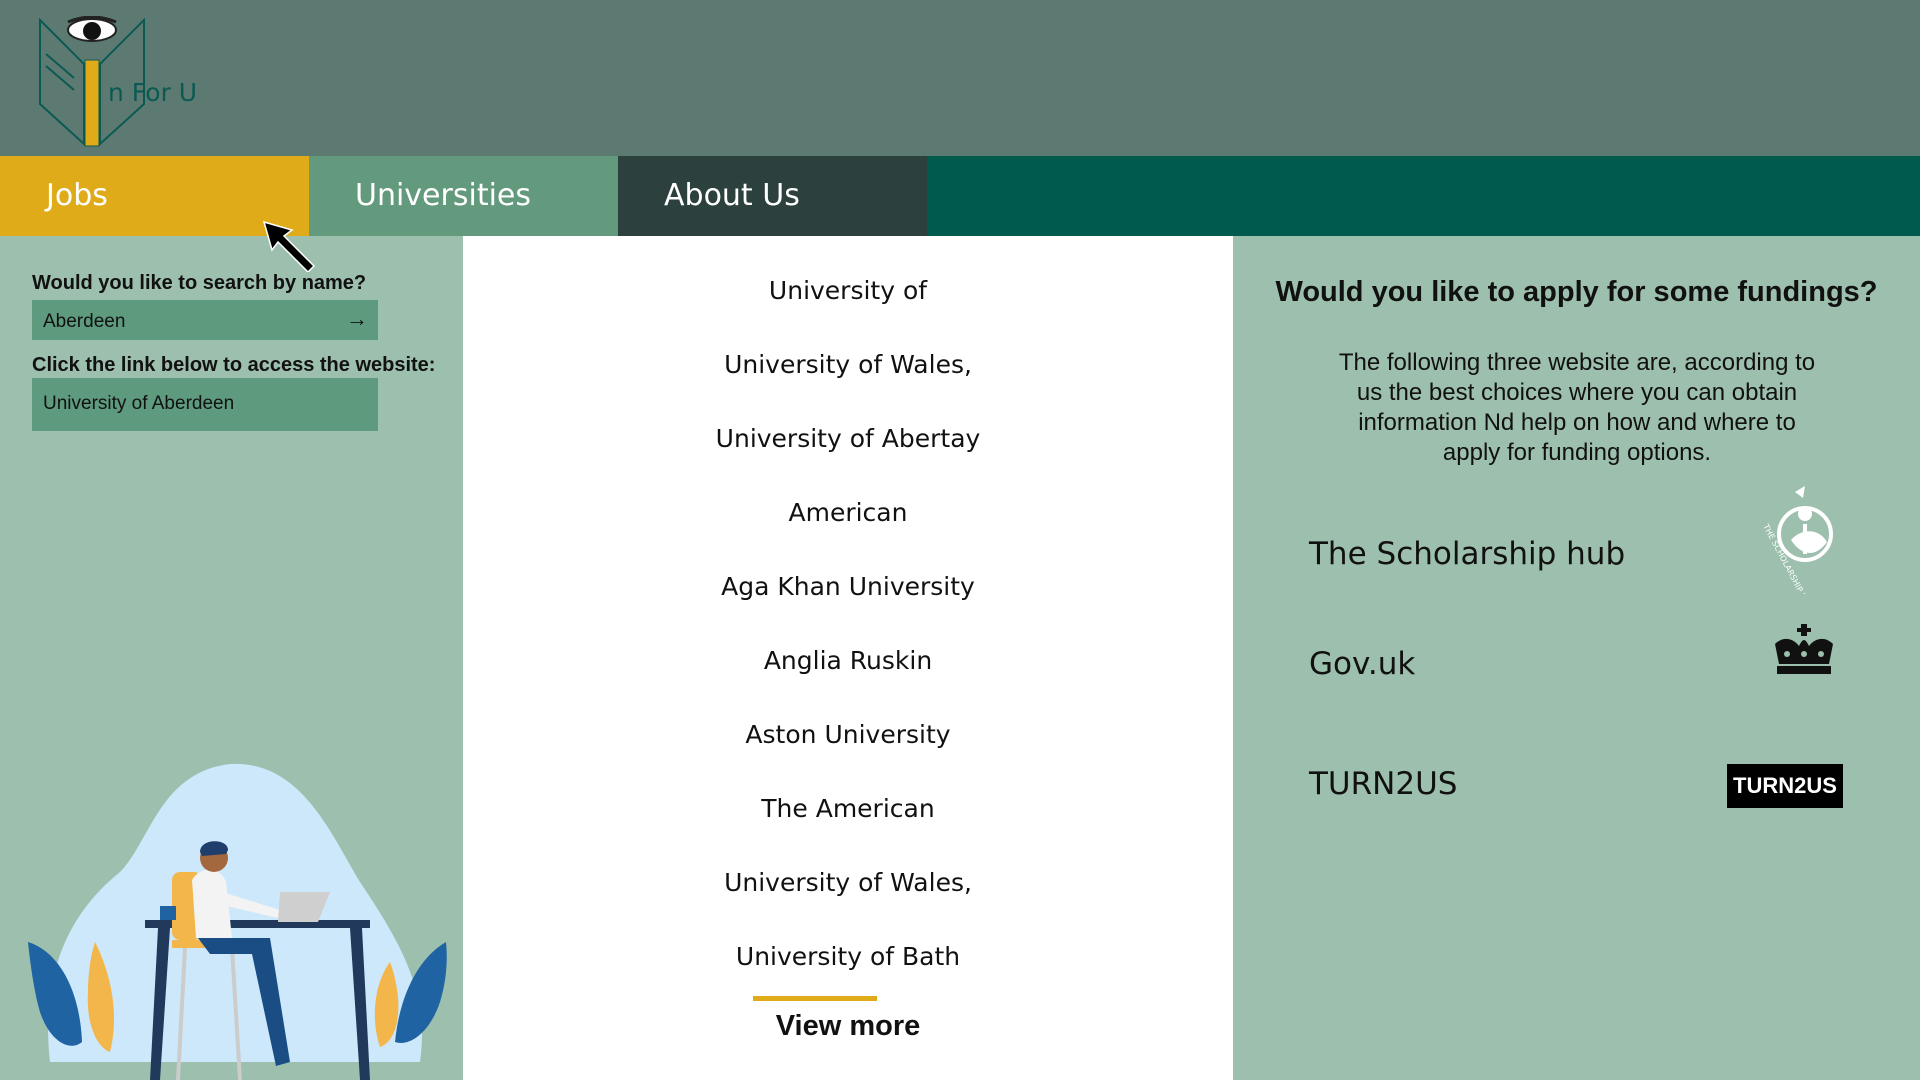 The height and width of the screenshot is (1080, 1920). I want to click on list-item: Aston University, so click(848, 734).